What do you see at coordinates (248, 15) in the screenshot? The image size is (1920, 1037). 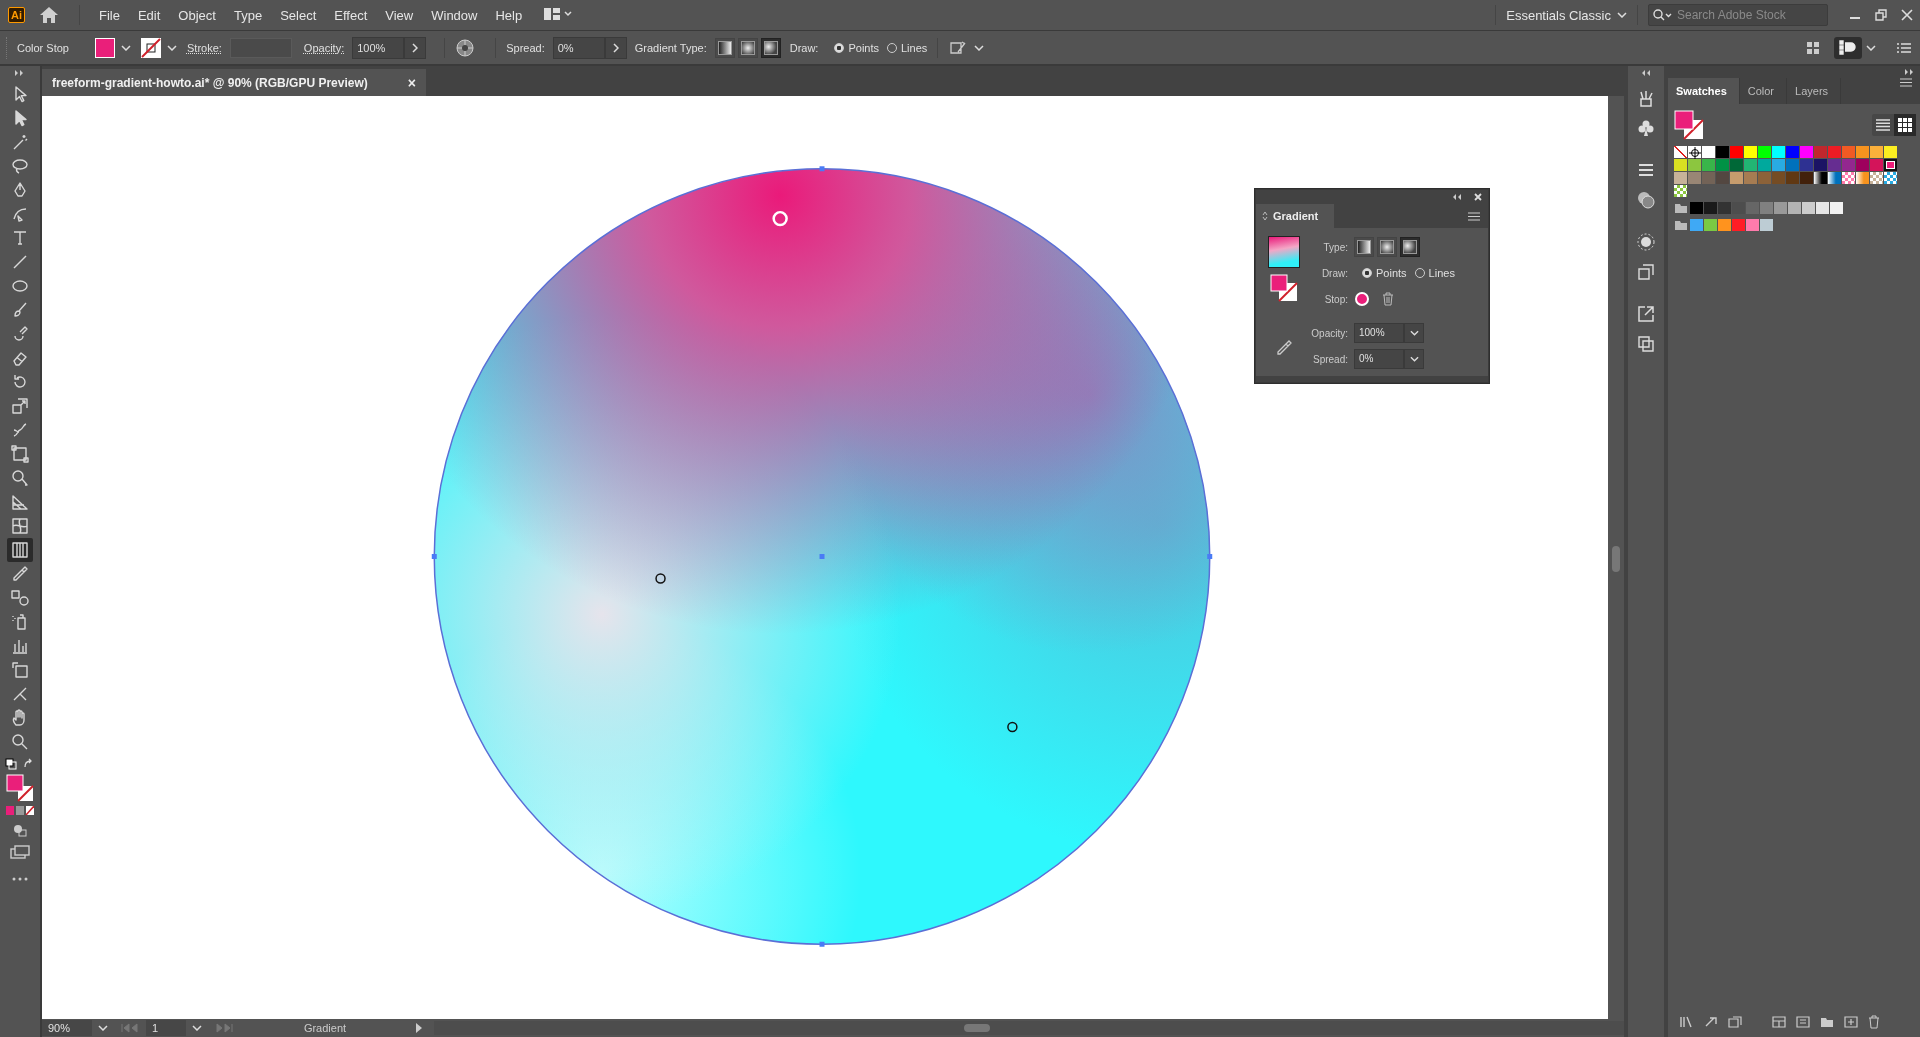 I see `menu-item: Type` at bounding box center [248, 15].